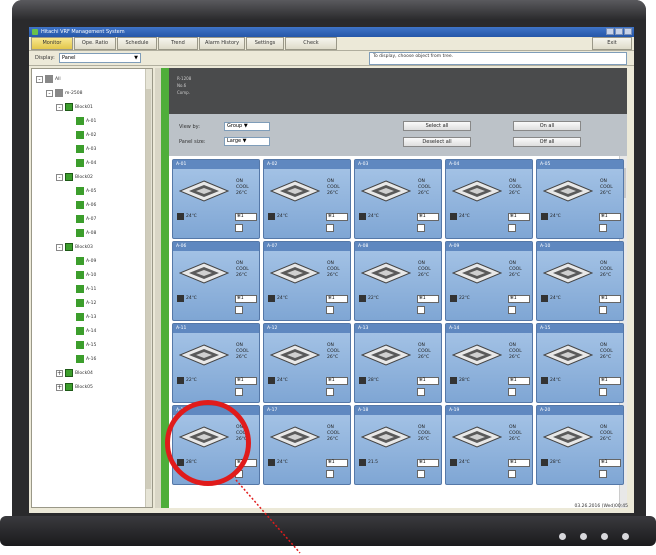 Image resolution: width=656 pixels, height=555 pixels. Describe the element at coordinates (333, 188) in the screenshot. I see `unit-status: ON COOL 26°C` at that location.